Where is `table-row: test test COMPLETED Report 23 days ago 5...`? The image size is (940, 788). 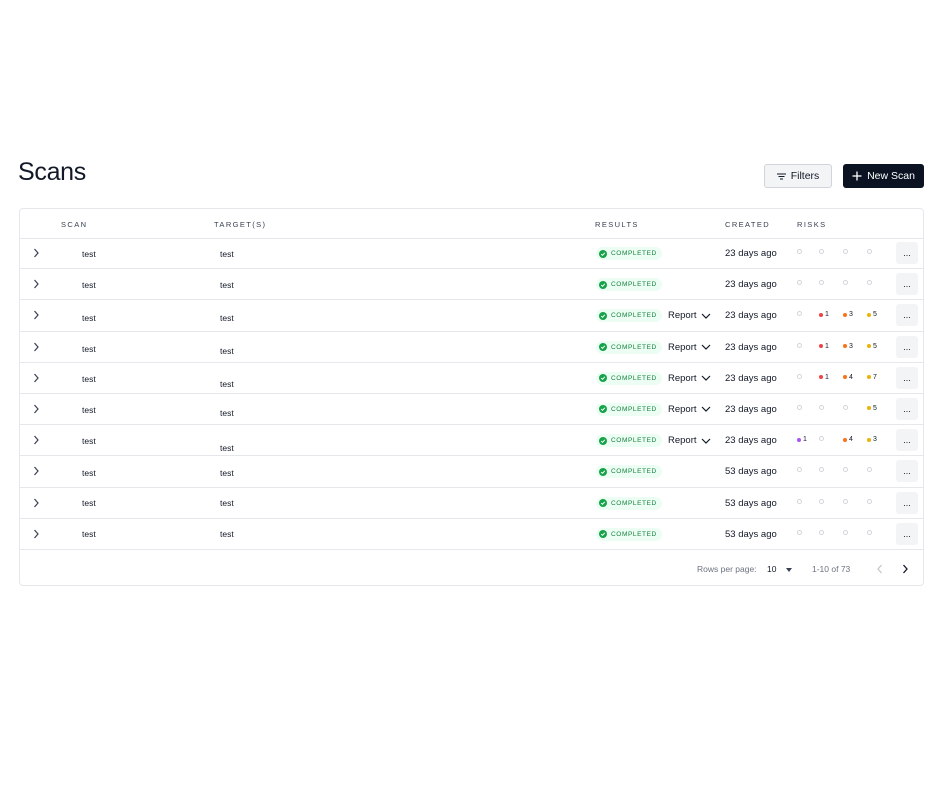
table-row: test test COMPLETED Report 23 days ago 5... is located at coordinates (471, 410).